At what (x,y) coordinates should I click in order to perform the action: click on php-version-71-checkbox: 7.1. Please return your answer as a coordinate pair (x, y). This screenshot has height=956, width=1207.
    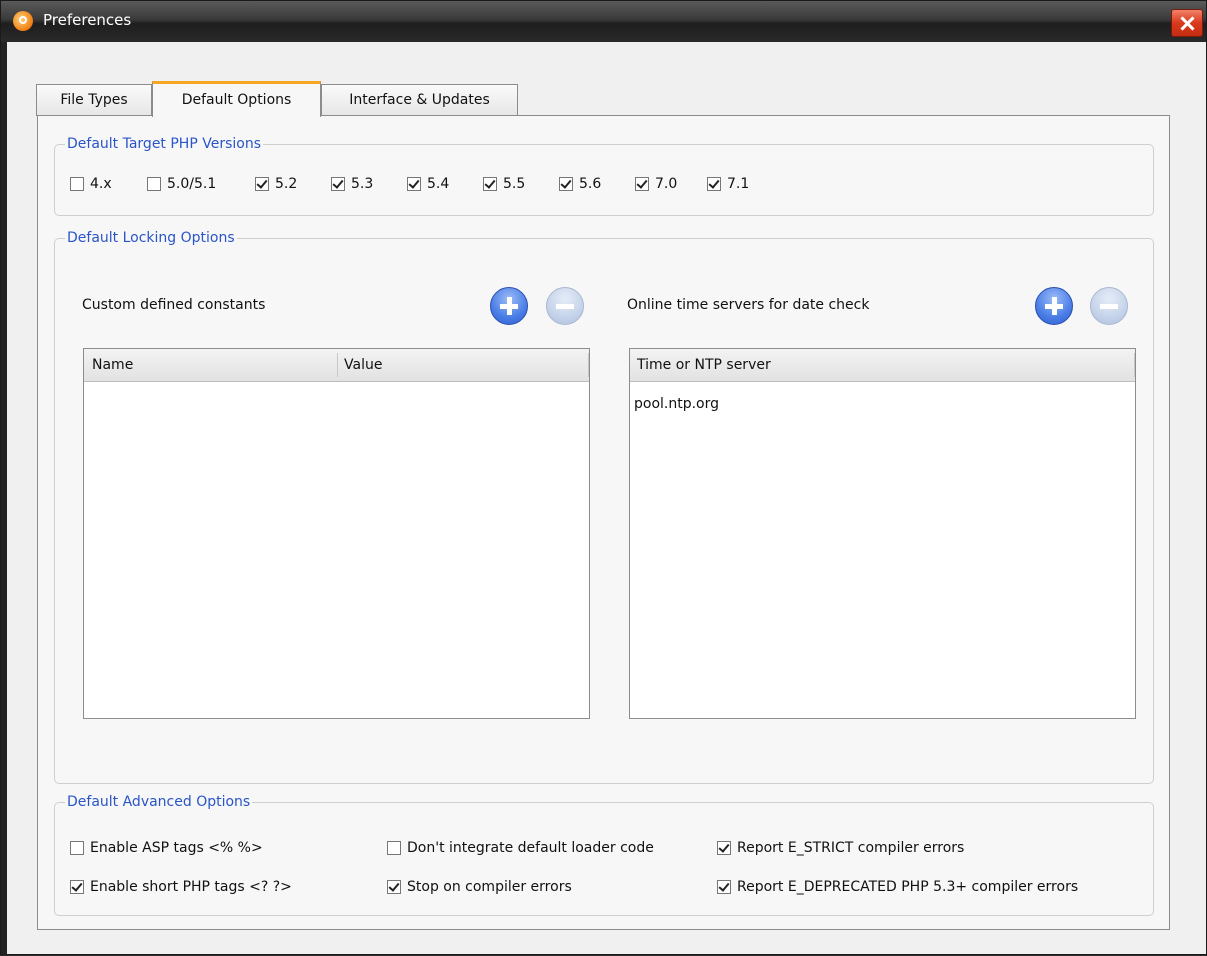
    Looking at the image, I should click on (728, 184).